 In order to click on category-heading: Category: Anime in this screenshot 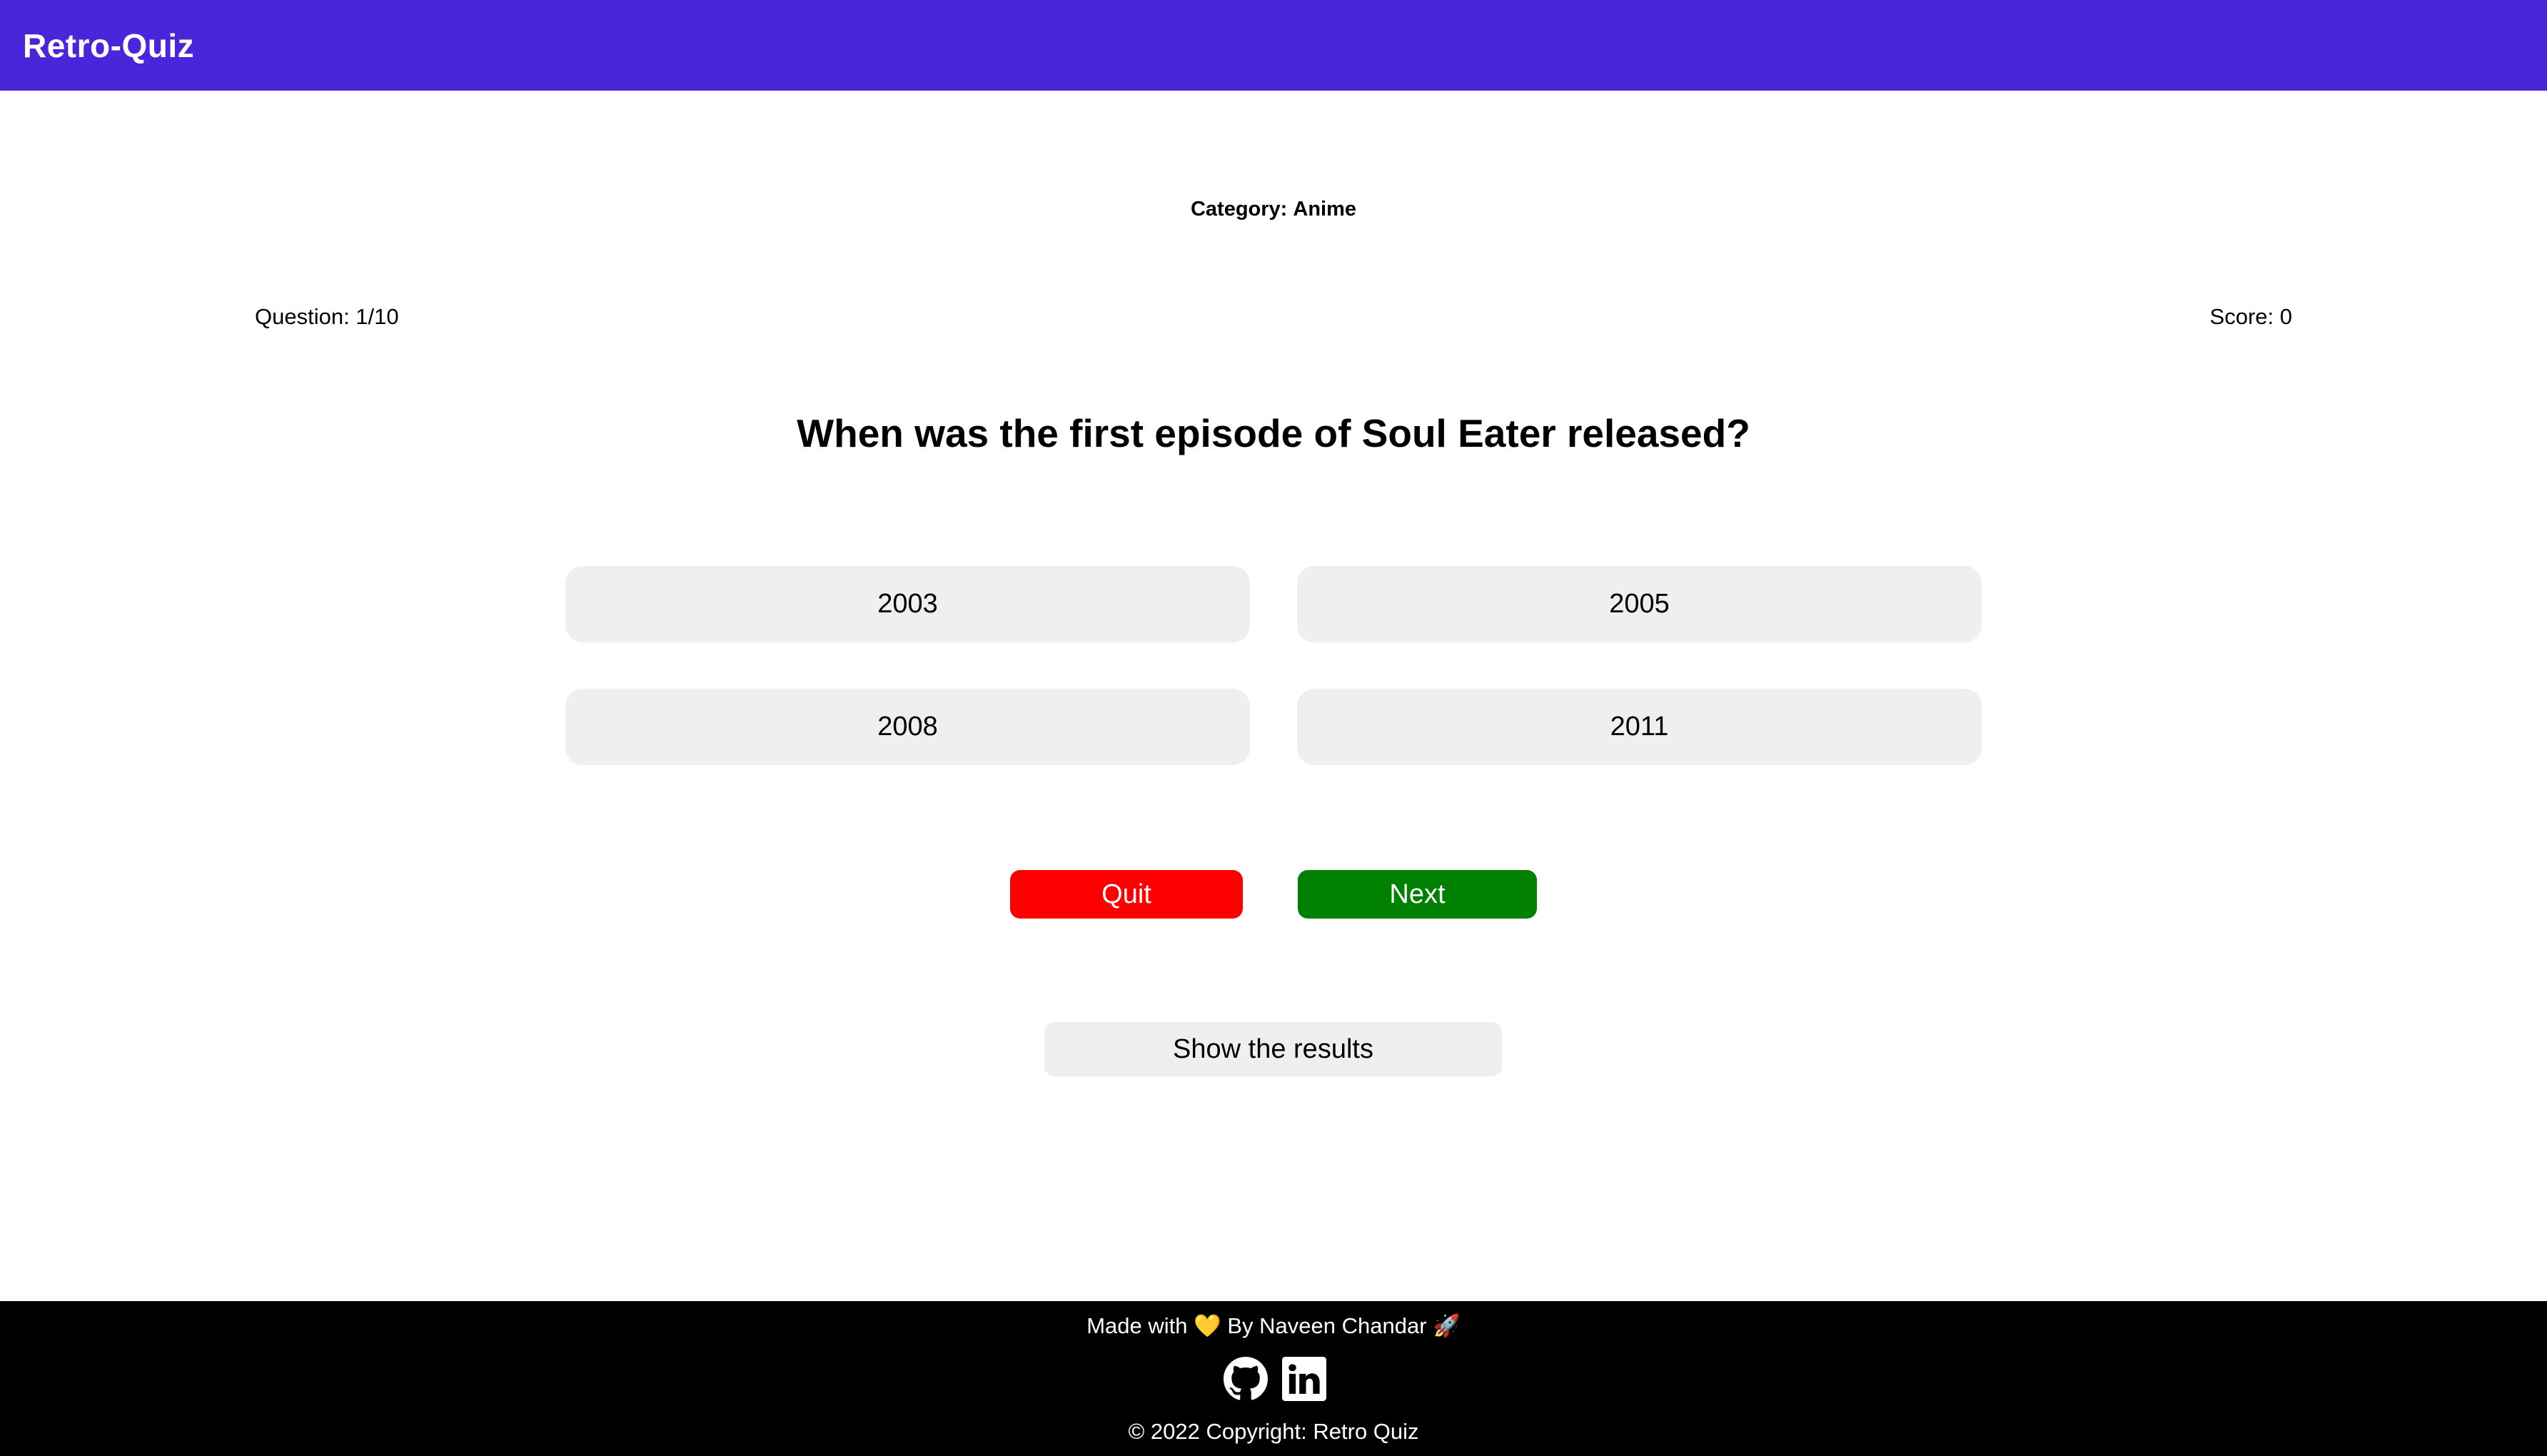, I will do `click(1274, 209)`.